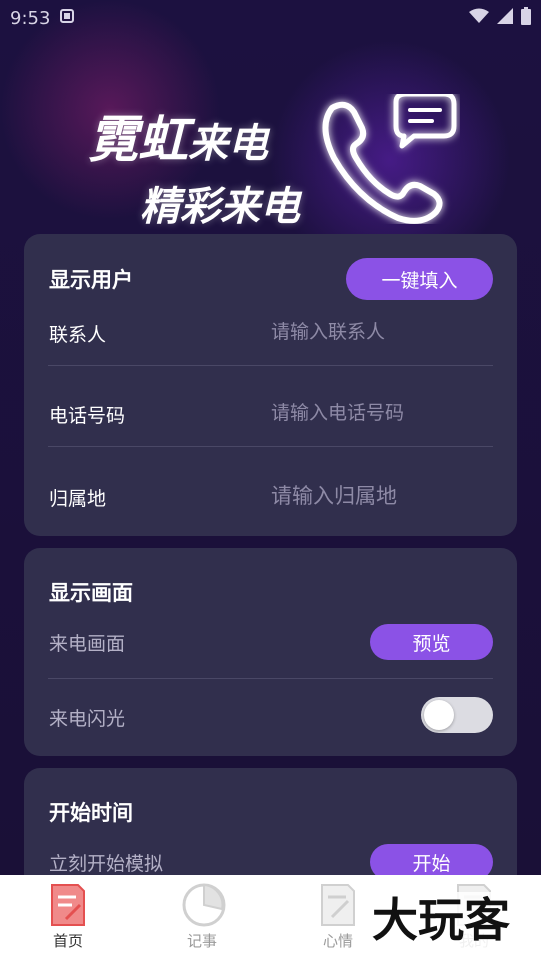  Describe the element at coordinates (526, 18) in the screenshot. I see `battery-icon` at that location.